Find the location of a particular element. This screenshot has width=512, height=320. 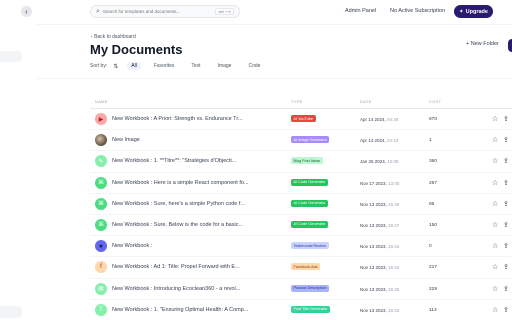

type-badge: Facebook Ads is located at coordinates (306, 267).